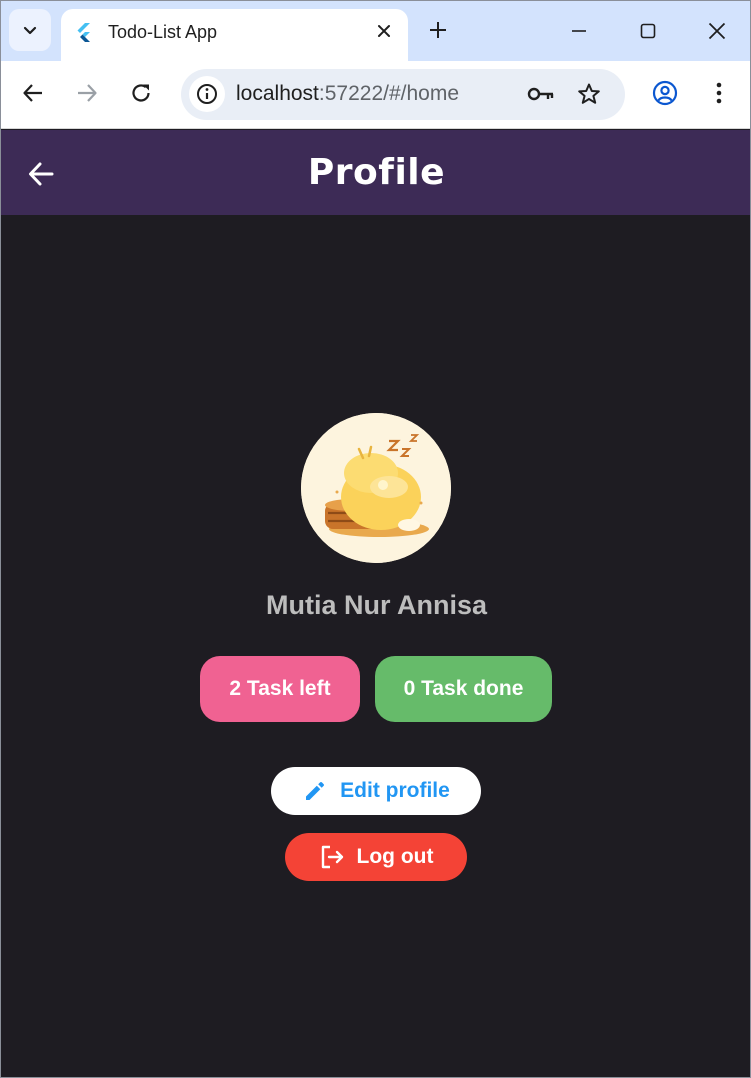  I want to click on profile-avatar, so click(376, 488).